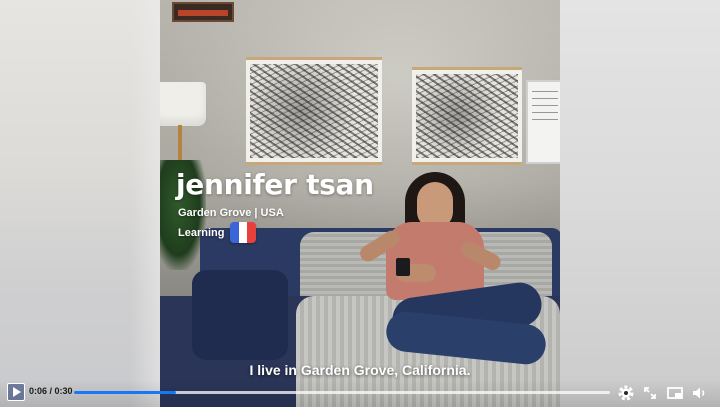 This screenshot has height=407, width=720. I want to click on fullscreen-icon, so click(650, 393).